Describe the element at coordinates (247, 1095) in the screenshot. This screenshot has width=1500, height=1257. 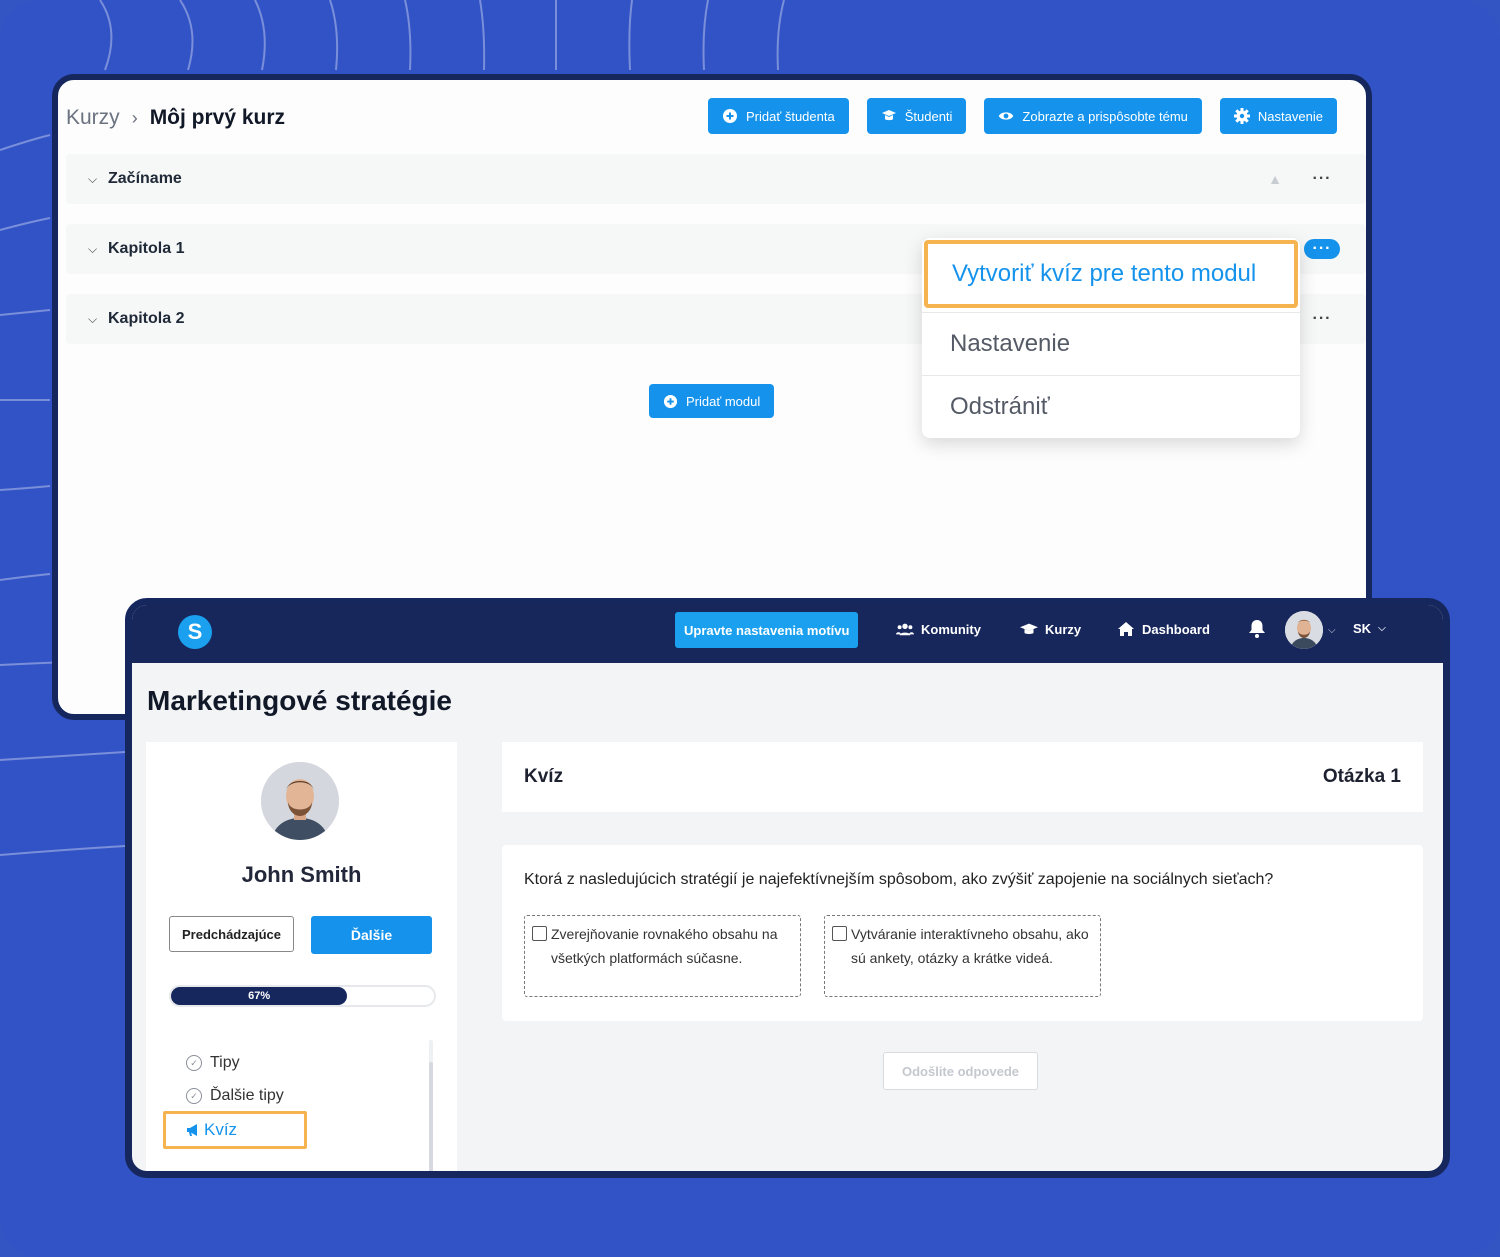
I see `lesson-label: Ďalšie tipy` at that location.